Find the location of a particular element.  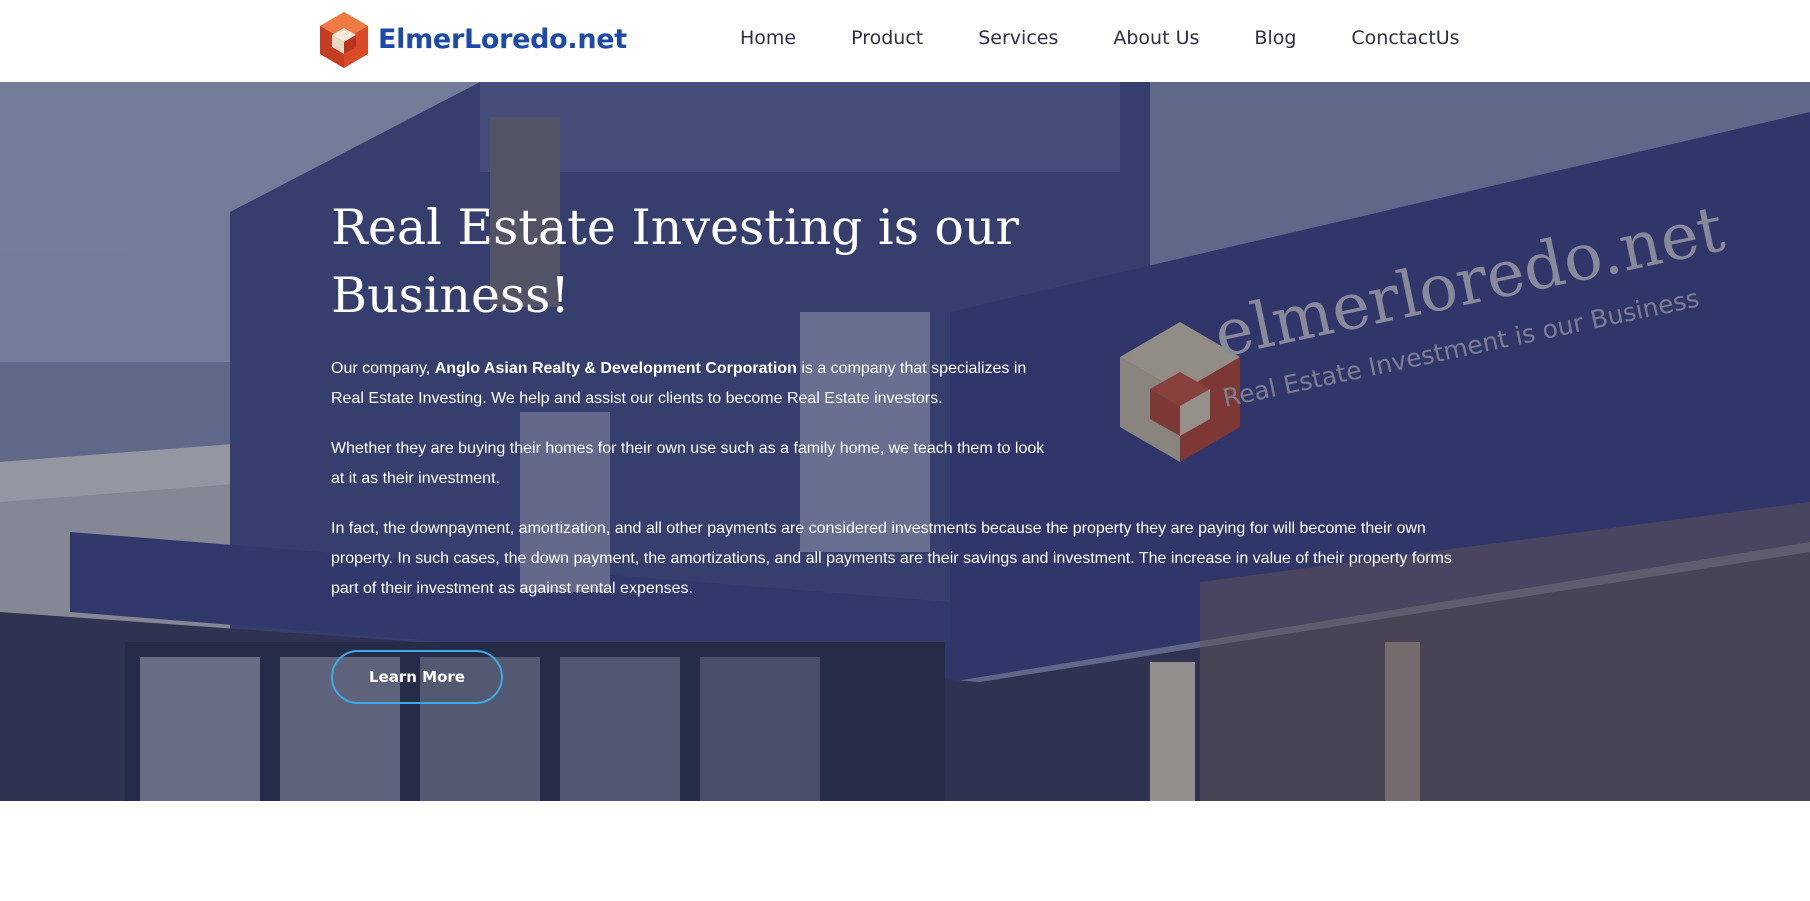

hero-title: Real Estate Investing is our Business! is located at coordinates (675, 261).